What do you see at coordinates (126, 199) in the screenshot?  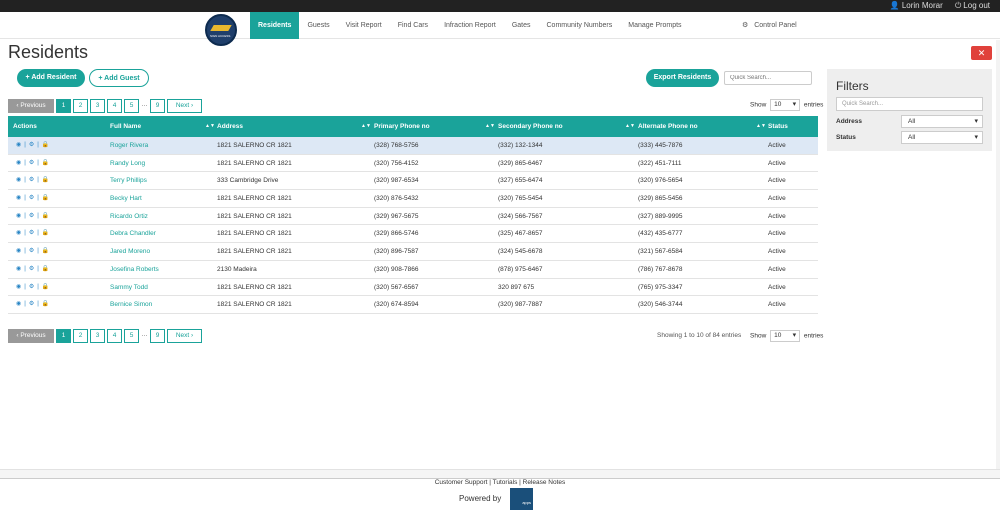 I see `row-full-name: Becky Hart` at bounding box center [126, 199].